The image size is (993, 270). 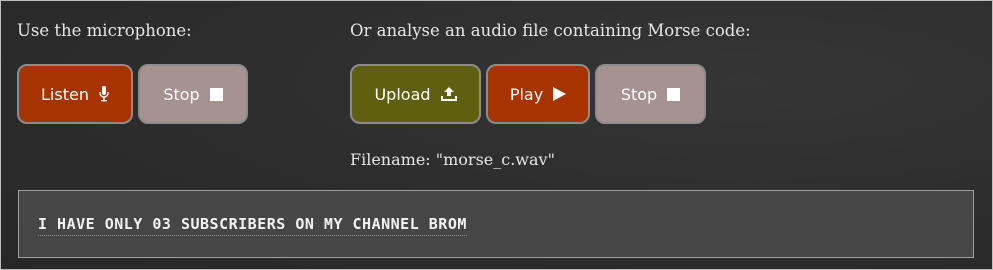 What do you see at coordinates (104, 30) in the screenshot?
I see `microphone-heading: Use the microphone:` at bounding box center [104, 30].